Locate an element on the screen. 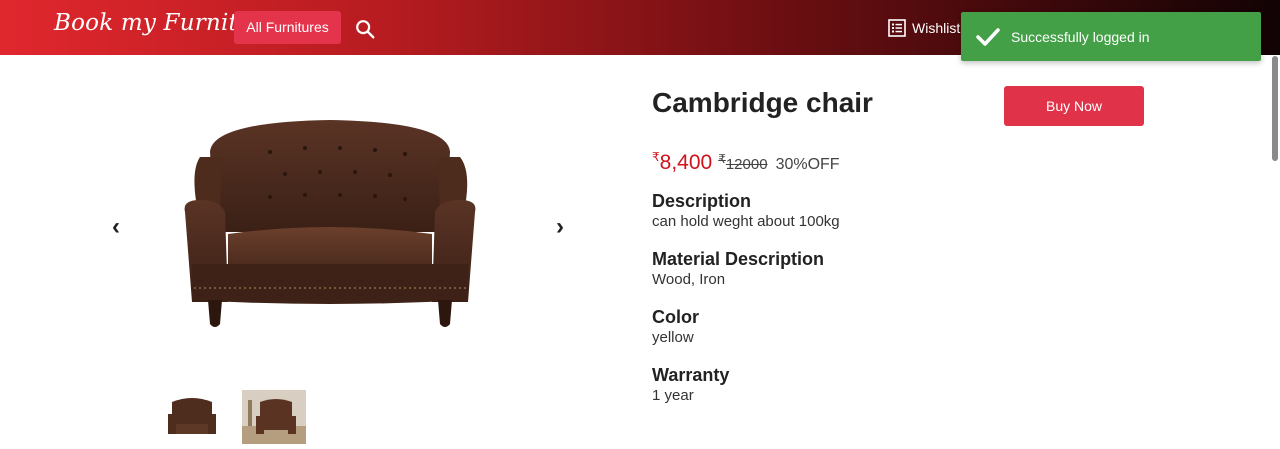  detail-warranty: Warranty 1 year is located at coordinates (690, 384).